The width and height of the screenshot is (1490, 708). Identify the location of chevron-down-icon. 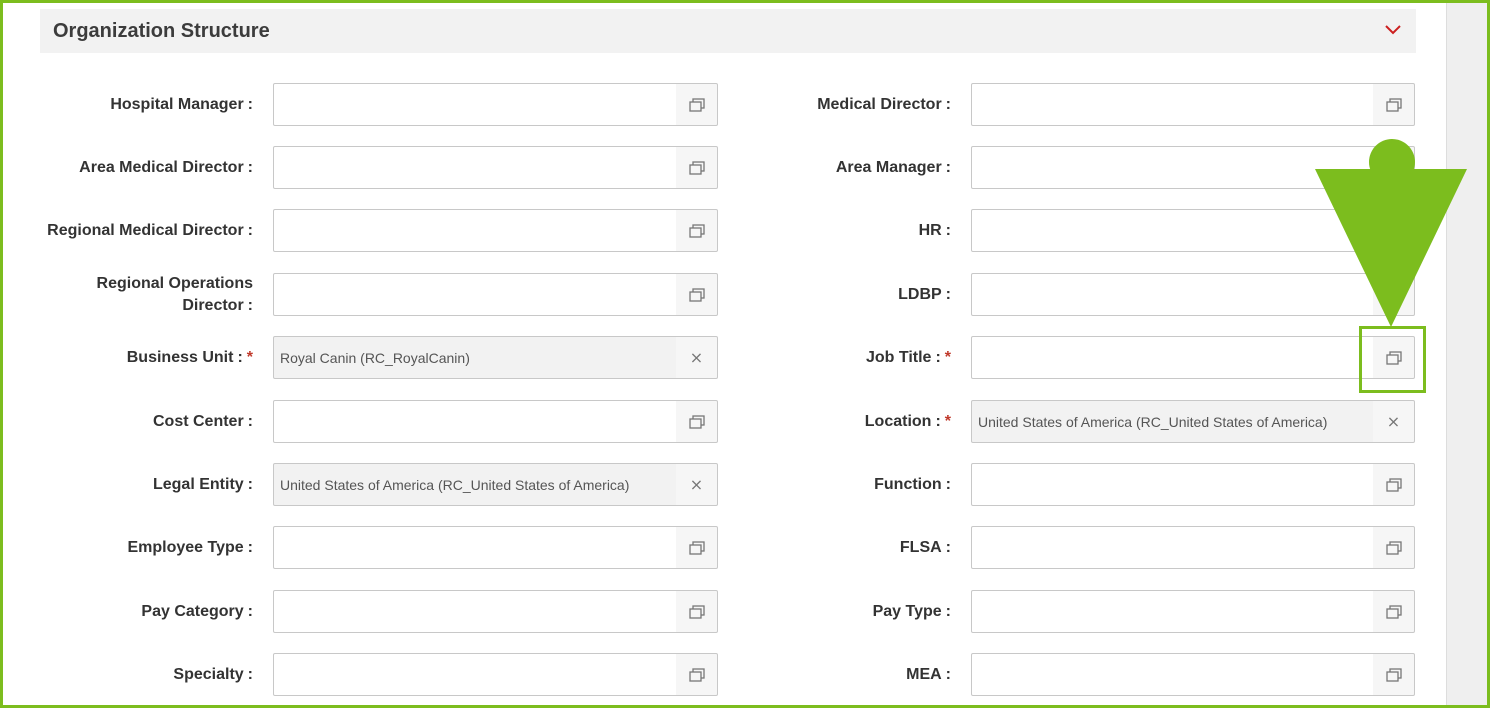
(1393, 30).